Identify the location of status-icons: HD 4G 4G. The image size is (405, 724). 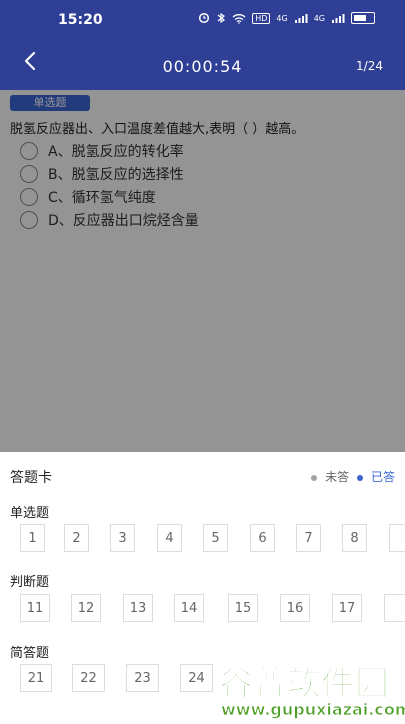
(286, 18).